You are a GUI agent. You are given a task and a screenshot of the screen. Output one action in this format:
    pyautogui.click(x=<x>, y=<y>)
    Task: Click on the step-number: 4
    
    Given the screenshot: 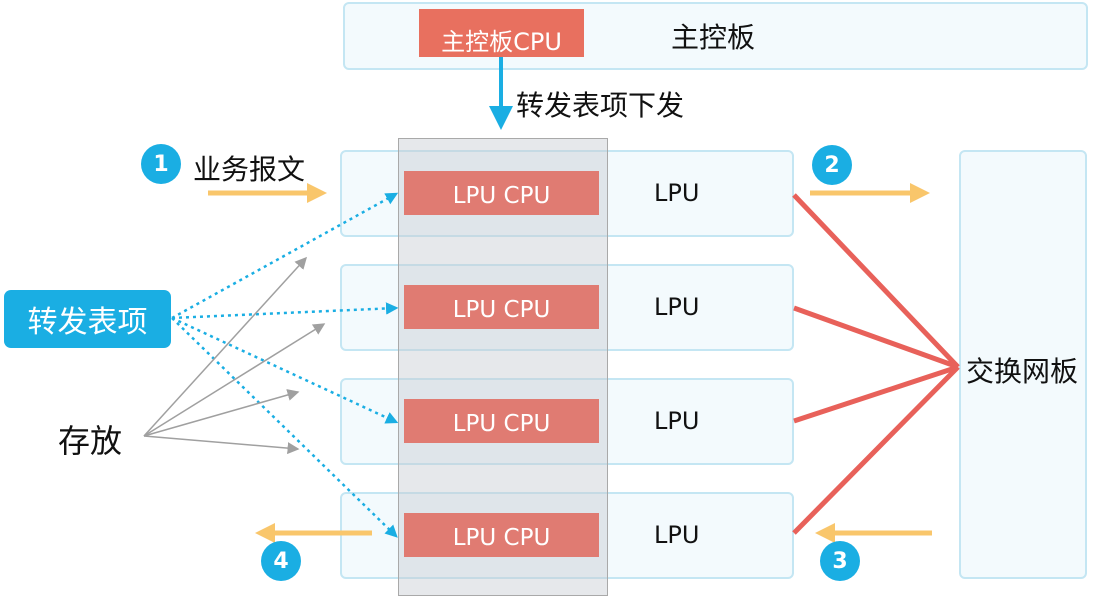 What is the action you would take?
    pyautogui.click(x=281, y=561)
    